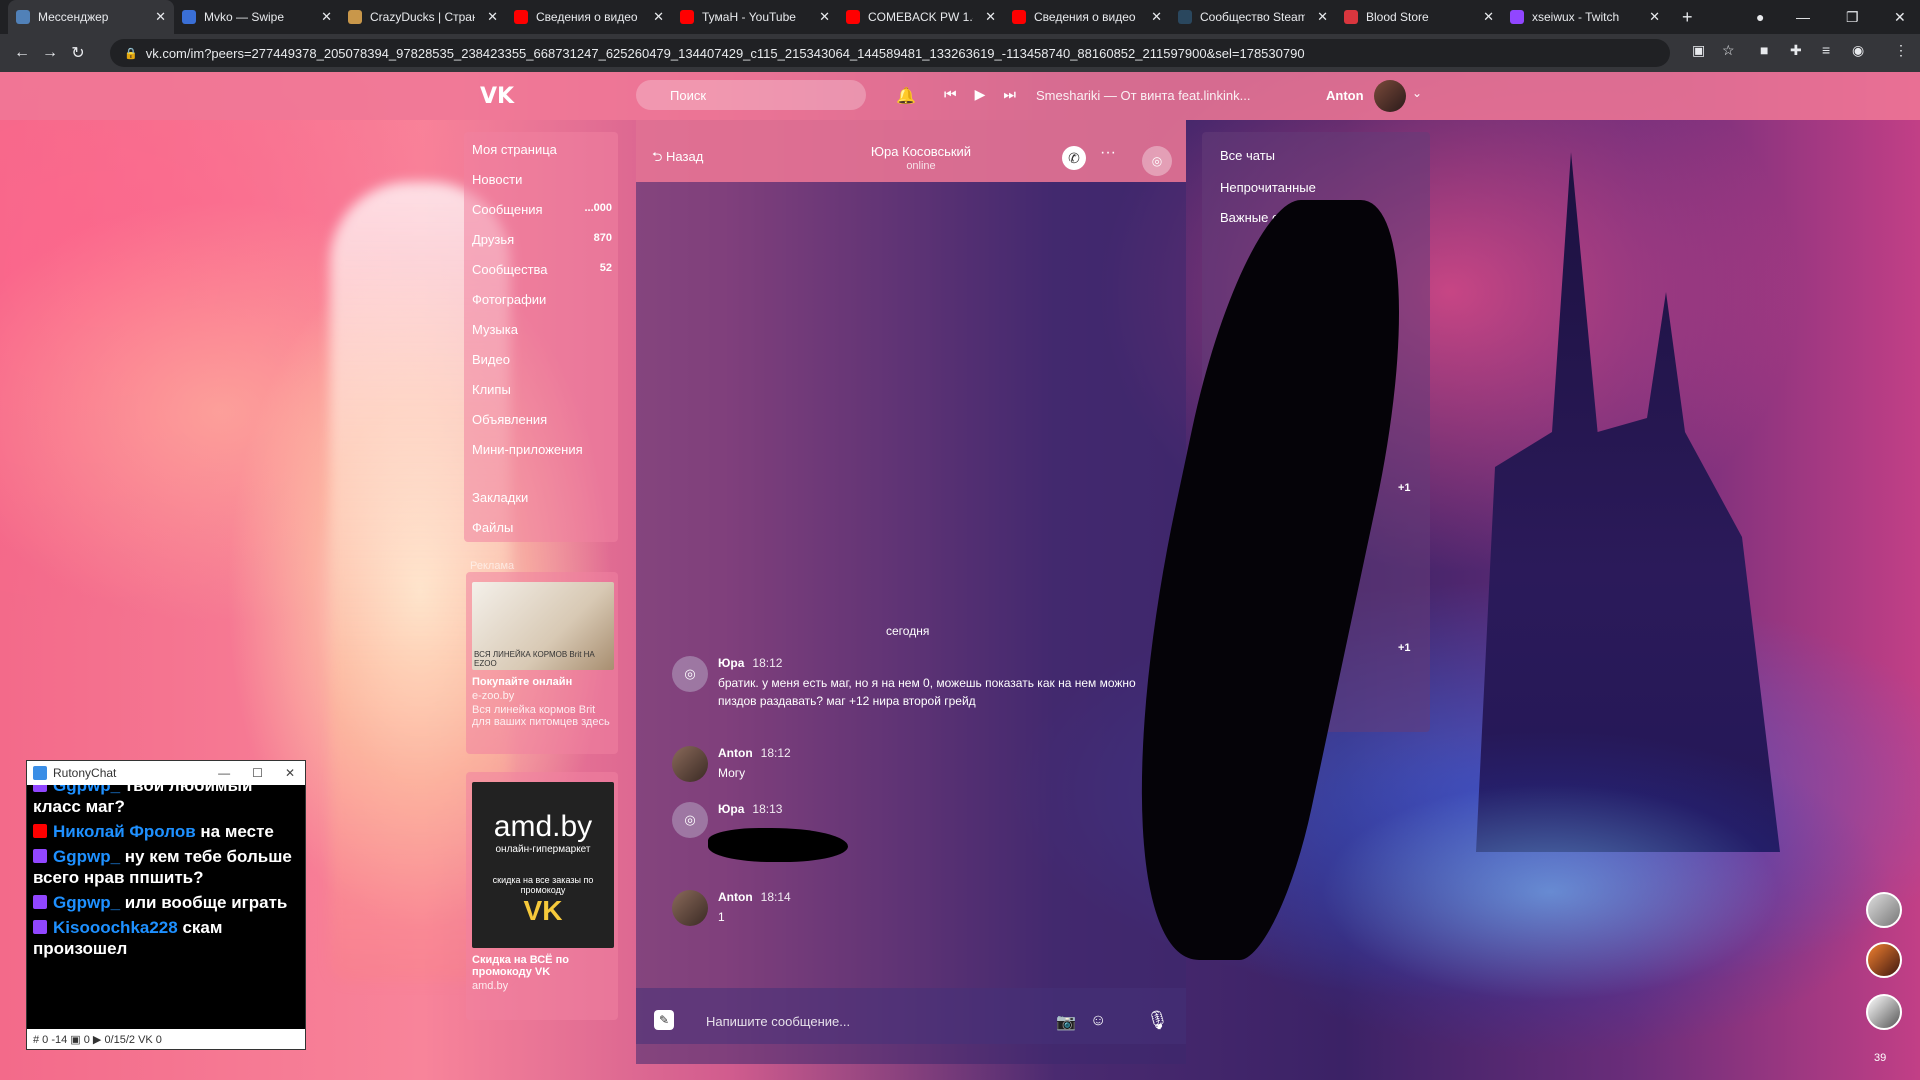 The width and height of the screenshot is (1920, 1080). I want to click on forward-arrow-icon: →, so click(50, 53).